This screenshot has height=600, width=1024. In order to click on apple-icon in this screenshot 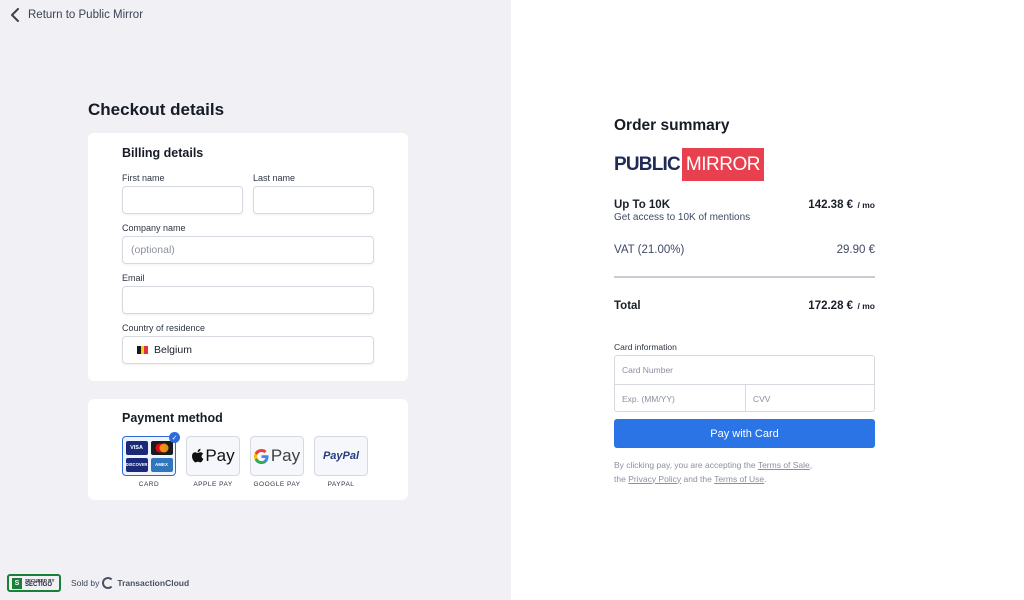, I will do `click(198, 455)`.